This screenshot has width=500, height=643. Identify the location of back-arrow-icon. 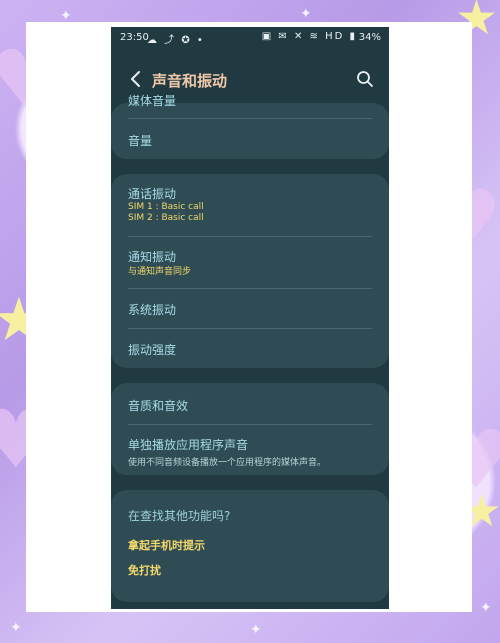
(137, 79).